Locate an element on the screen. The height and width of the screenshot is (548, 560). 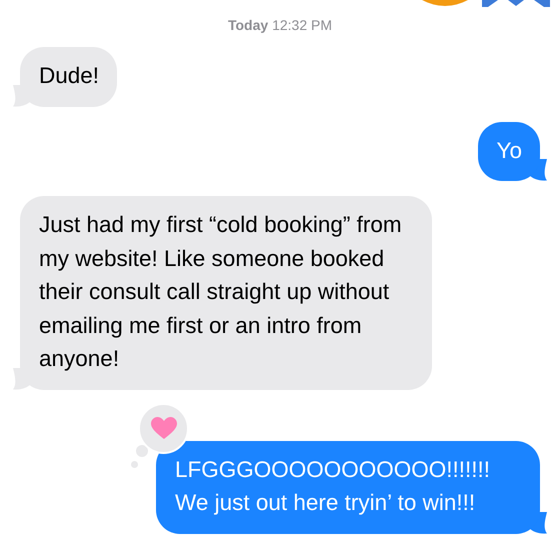
heart-icon is located at coordinates (163, 428).